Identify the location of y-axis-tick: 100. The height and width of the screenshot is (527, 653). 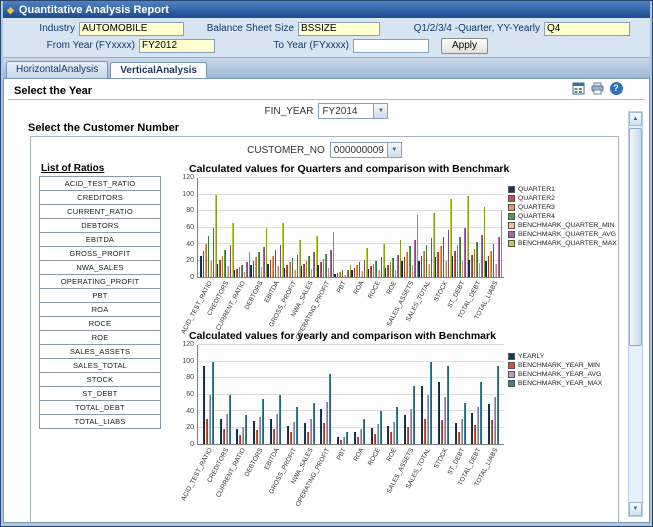
(188, 361).